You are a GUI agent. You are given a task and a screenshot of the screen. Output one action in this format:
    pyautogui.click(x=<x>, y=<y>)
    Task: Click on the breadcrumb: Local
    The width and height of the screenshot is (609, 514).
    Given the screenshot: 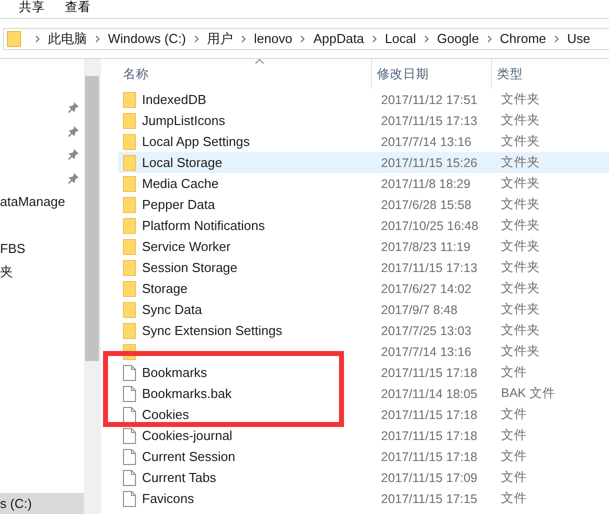 What is the action you would take?
    pyautogui.click(x=400, y=38)
    